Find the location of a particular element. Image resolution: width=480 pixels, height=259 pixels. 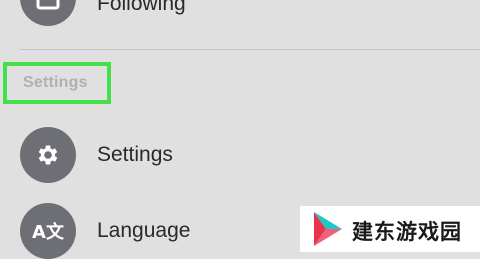

watermark: 建东游戏园 is located at coordinates (390, 229).